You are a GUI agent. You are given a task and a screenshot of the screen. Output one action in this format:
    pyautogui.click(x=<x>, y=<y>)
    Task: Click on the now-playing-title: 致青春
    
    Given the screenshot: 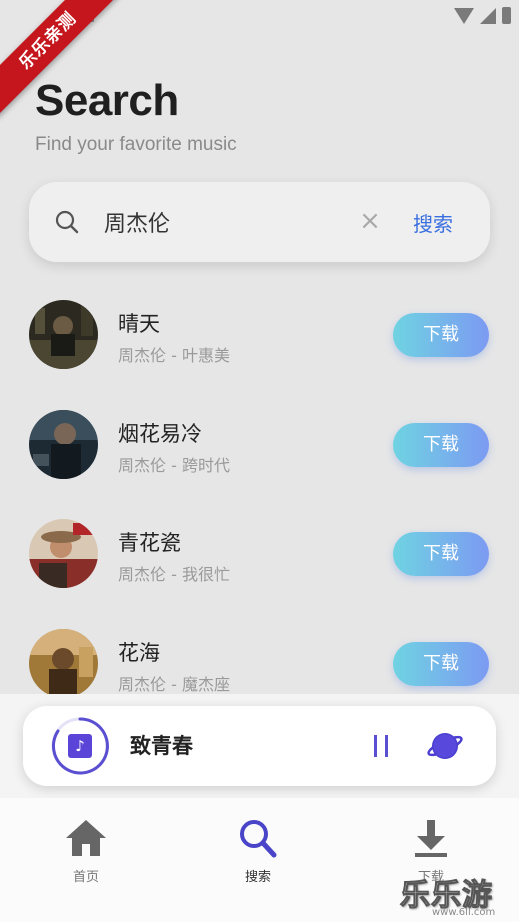 What is the action you would take?
    pyautogui.click(x=161, y=746)
    